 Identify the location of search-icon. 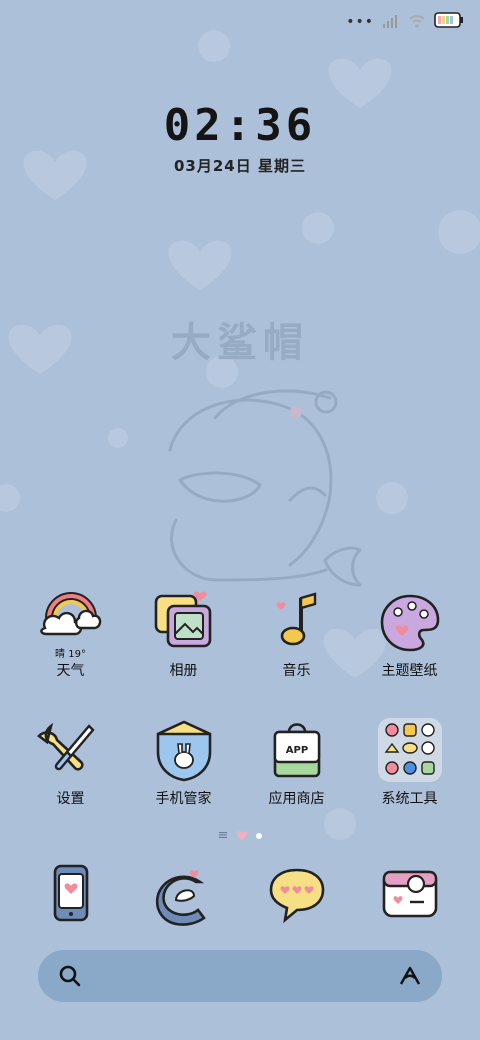
(70, 978).